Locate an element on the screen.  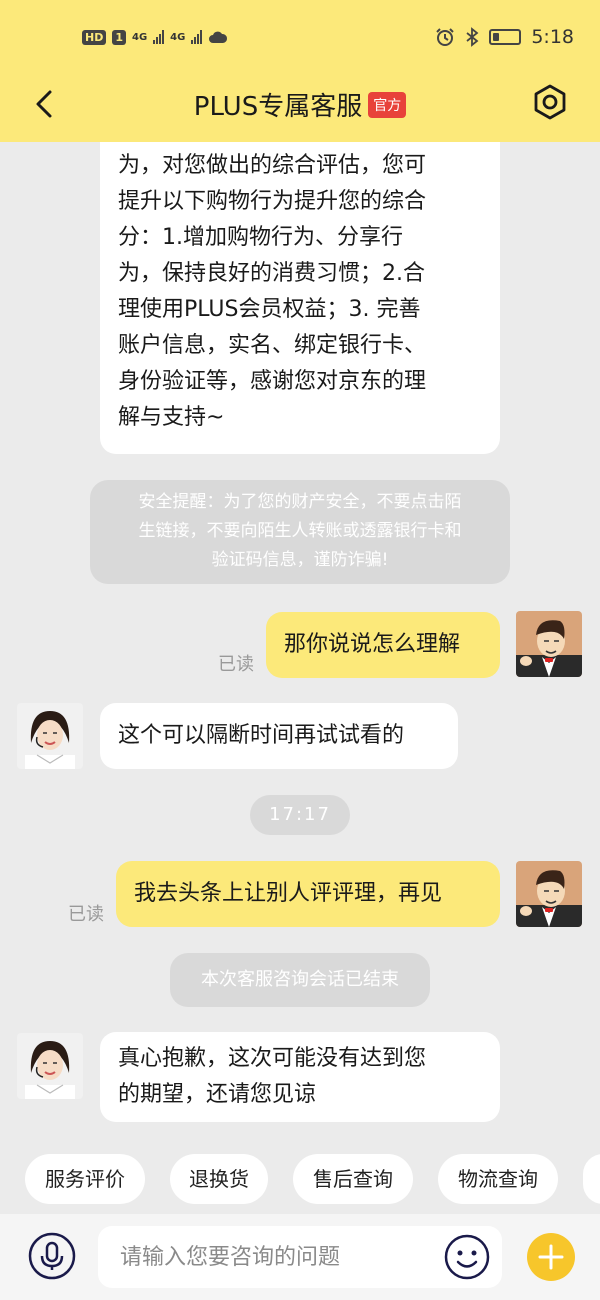
page-title: PLUS专属客服 官方 is located at coordinates (300, 104).